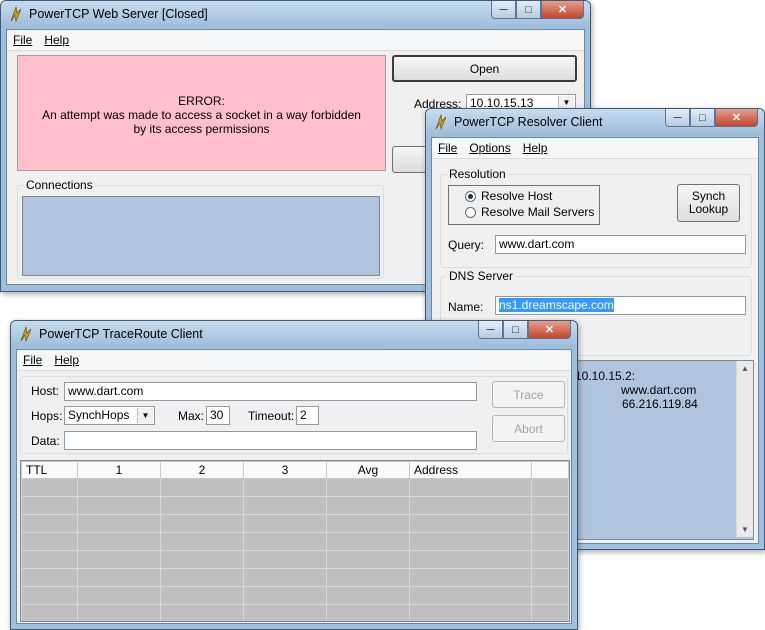 The image size is (765, 630). What do you see at coordinates (295, 14) in the screenshot?
I see `web-server-titlebar: PowerTCP Web Server [Closed] ─ □ ✕` at bounding box center [295, 14].